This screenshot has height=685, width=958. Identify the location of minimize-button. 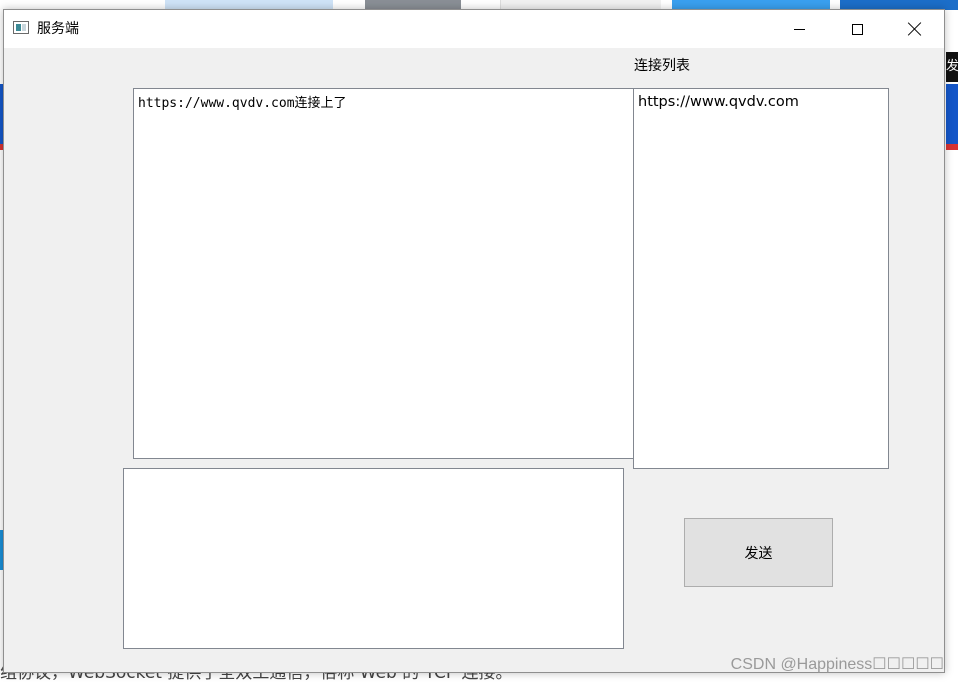
(799, 29).